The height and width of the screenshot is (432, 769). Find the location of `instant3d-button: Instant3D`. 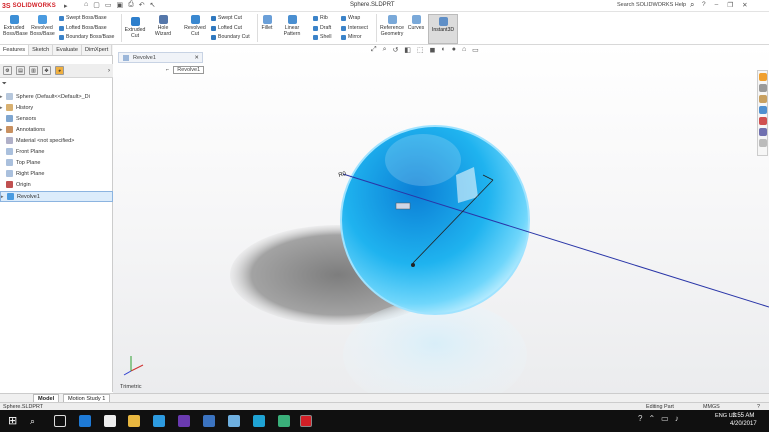

instant3d-button: Instant3D is located at coordinates (443, 29).